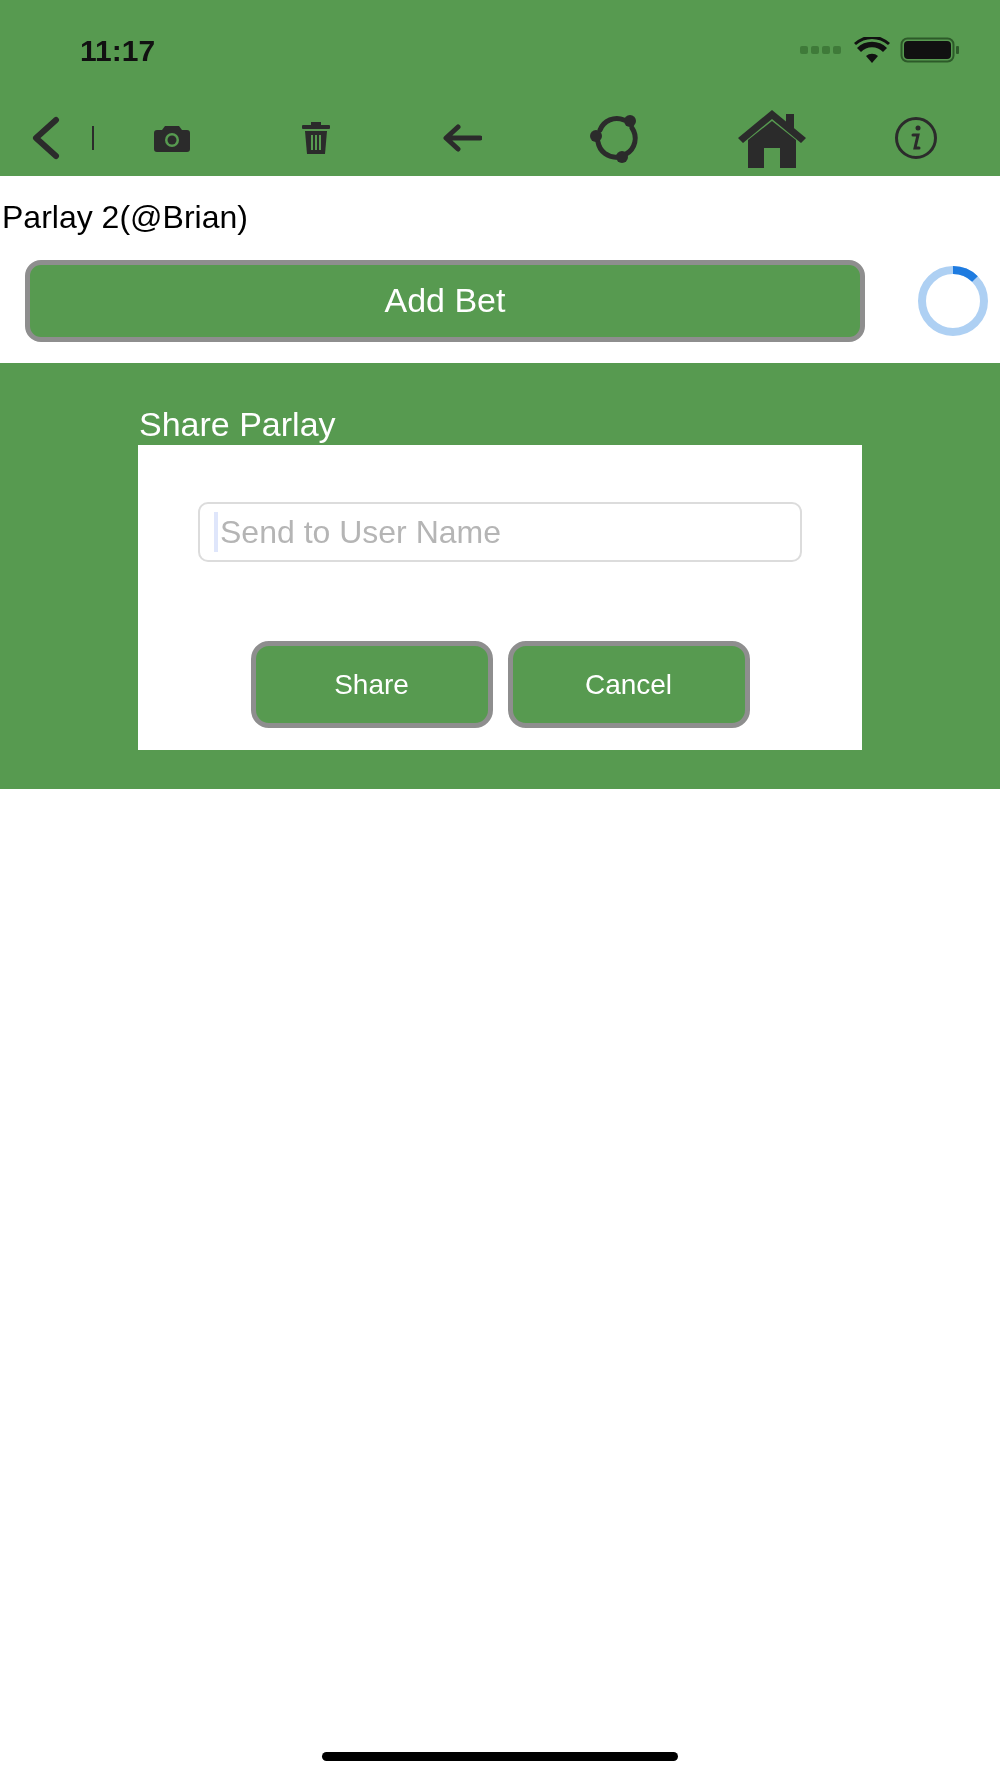 The height and width of the screenshot is (1778, 1000). Describe the element at coordinates (462, 138) in the screenshot. I see `left-arrow-icon` at that location.